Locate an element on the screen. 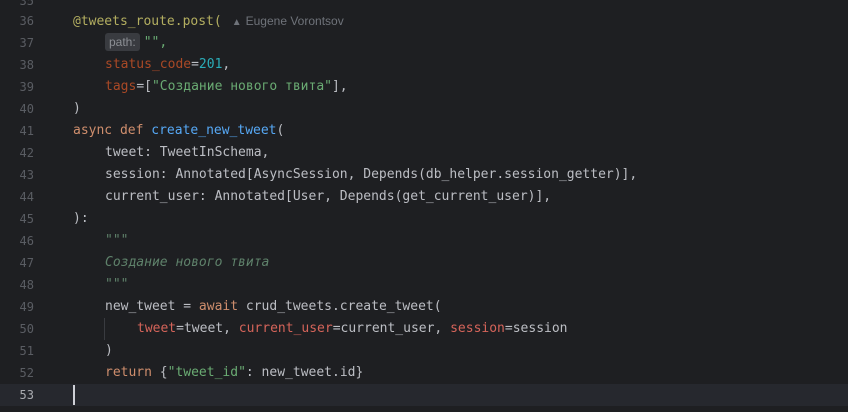 Image resolution: width=848 pixels, height=412 pixels. code-text: : new_tweet.id} is located at coordinates (304, 372).